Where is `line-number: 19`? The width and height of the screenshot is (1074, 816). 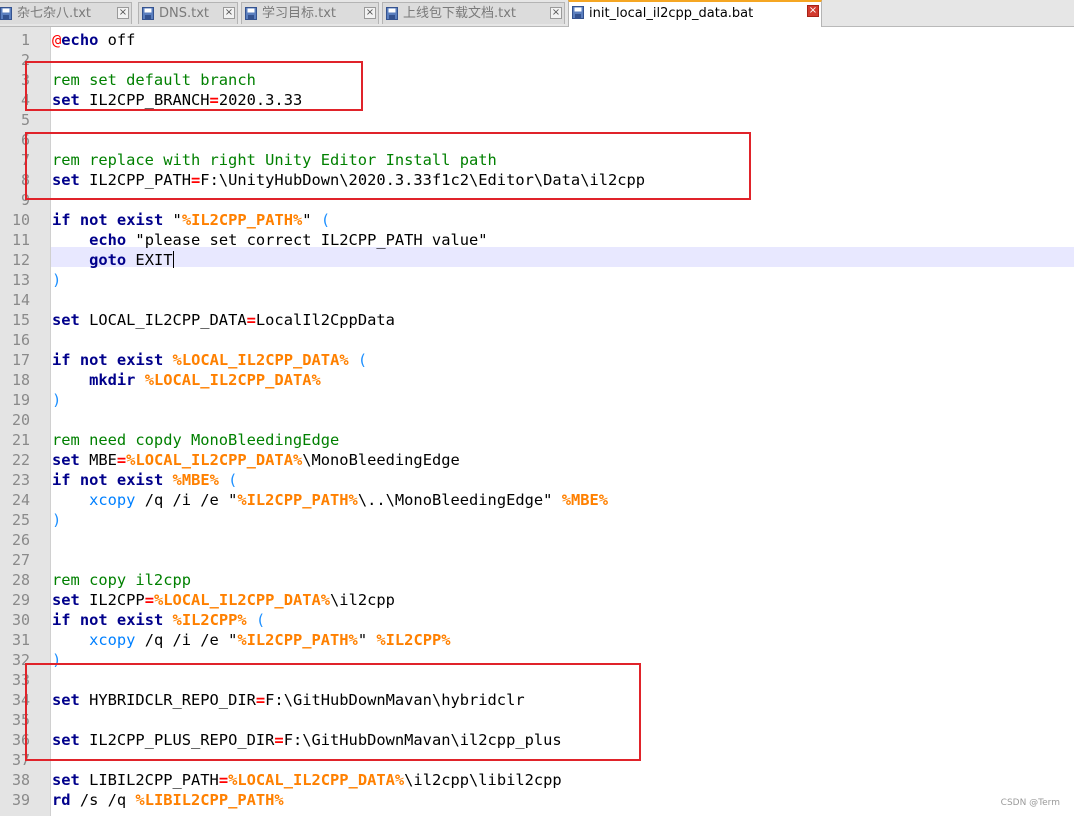 line-number: 19 is located at coordinates (20, 400).